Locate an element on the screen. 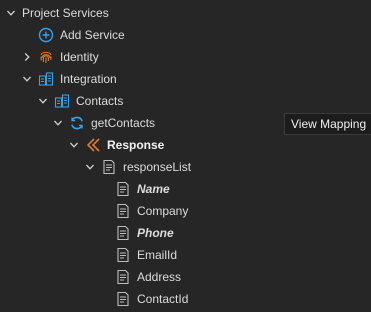  tree-item-label: Response is located at coordinates (136, 145).